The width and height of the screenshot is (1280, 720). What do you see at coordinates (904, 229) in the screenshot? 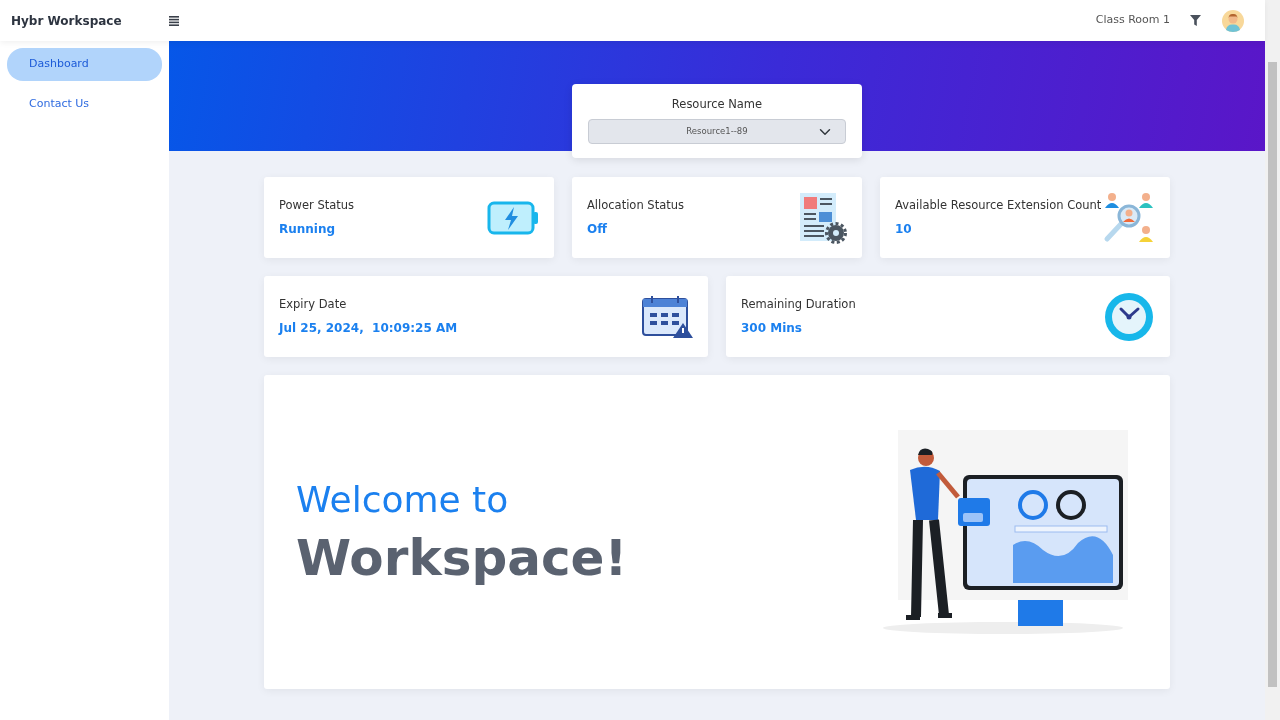
I see `card-value: 10` at bounding box center [904, 229].